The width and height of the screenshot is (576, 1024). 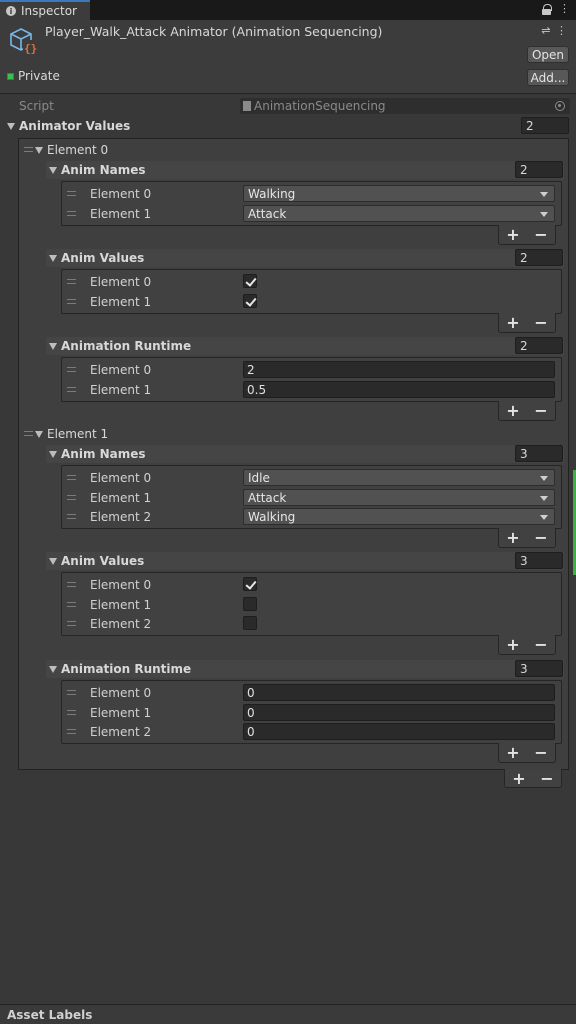 I want to click on animator-values-size-field: 2, so click(x=545, y=125).